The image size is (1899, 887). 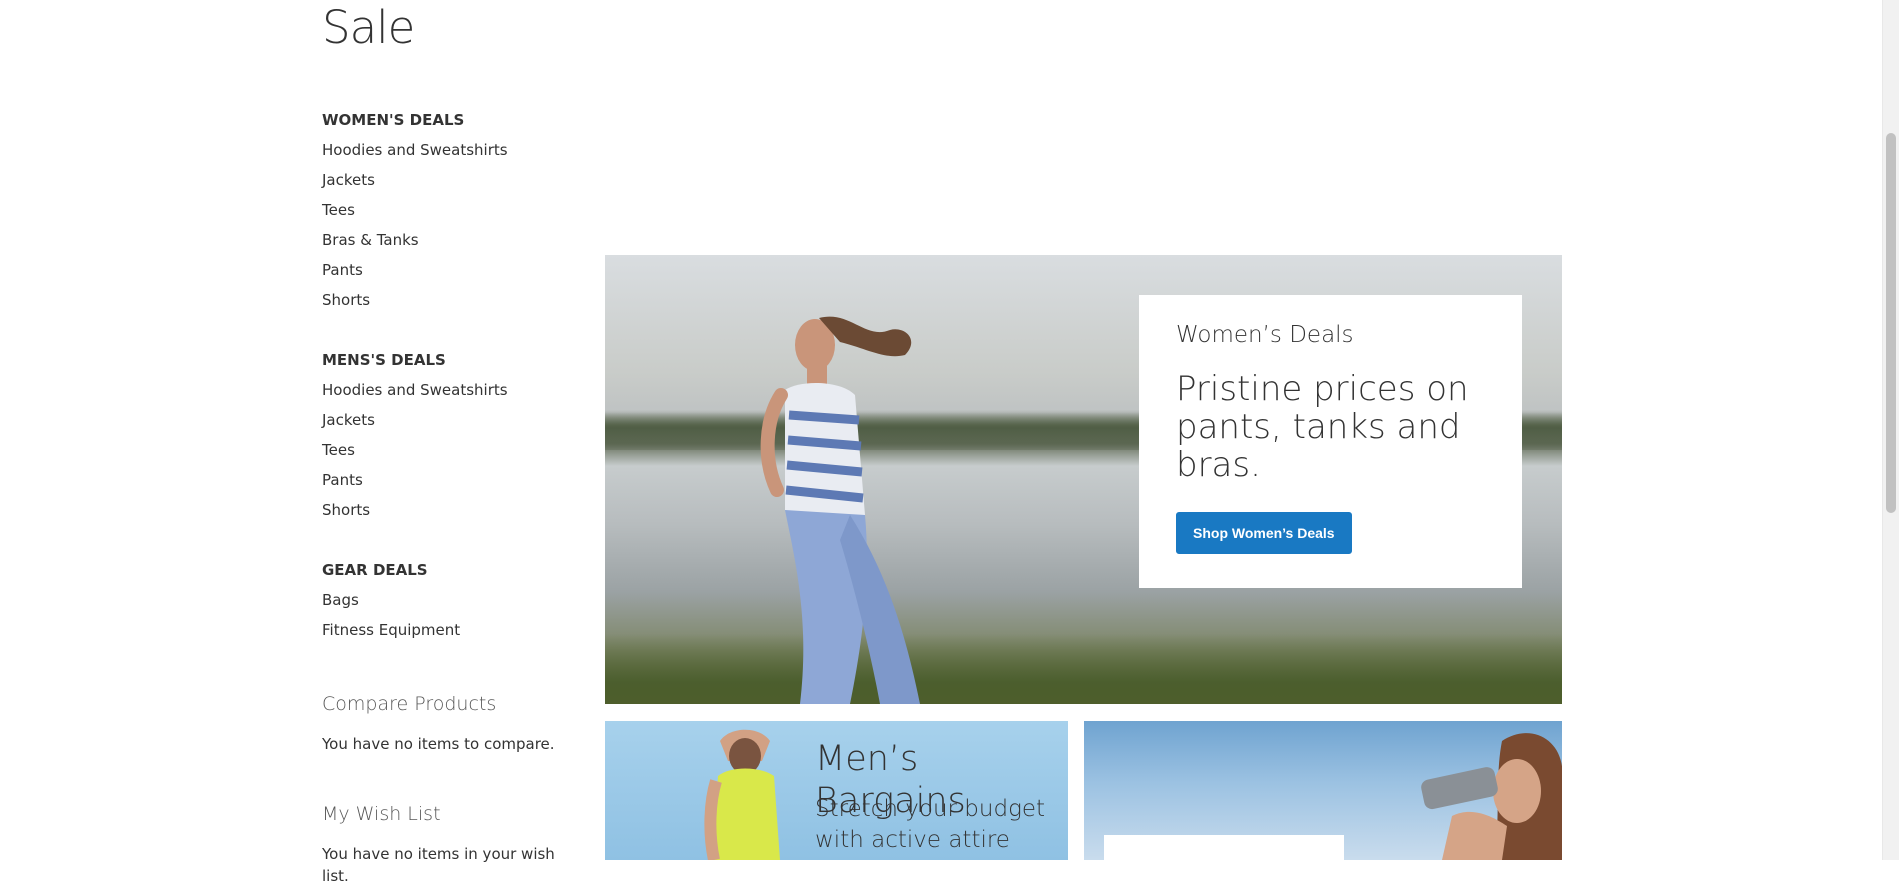 I want to click on gear-deals-banner, so click(x=1323, y=790).